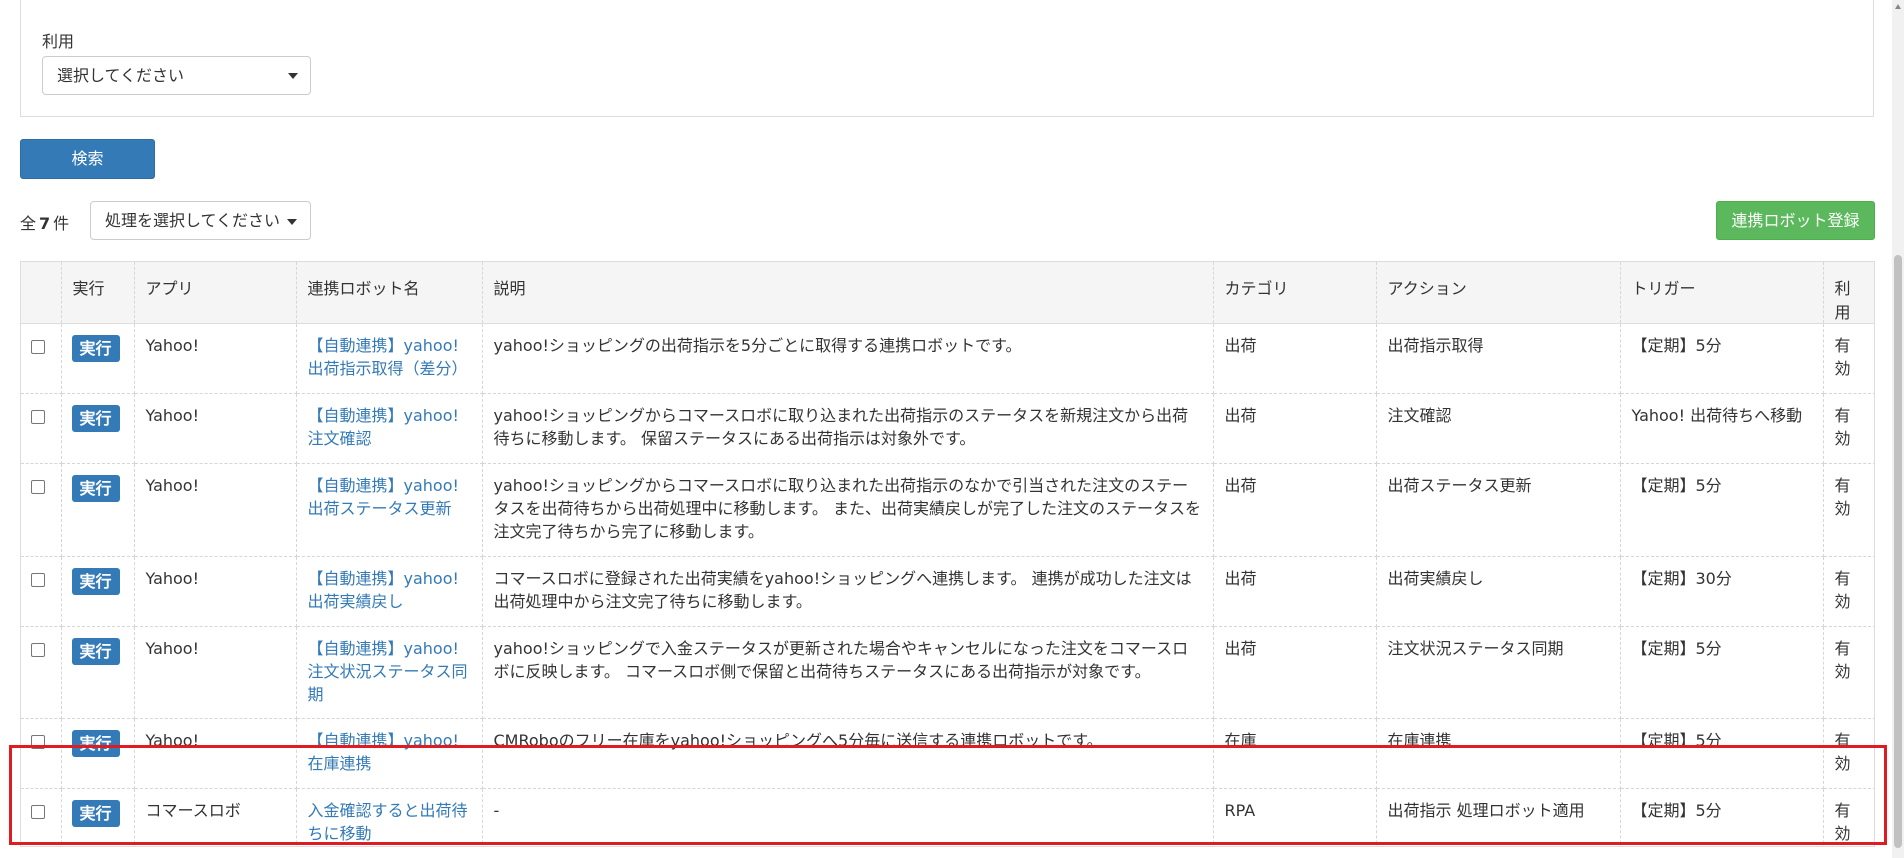  I want to click on cell-action: 注文状況ステータス同期, so click(1498, 672).